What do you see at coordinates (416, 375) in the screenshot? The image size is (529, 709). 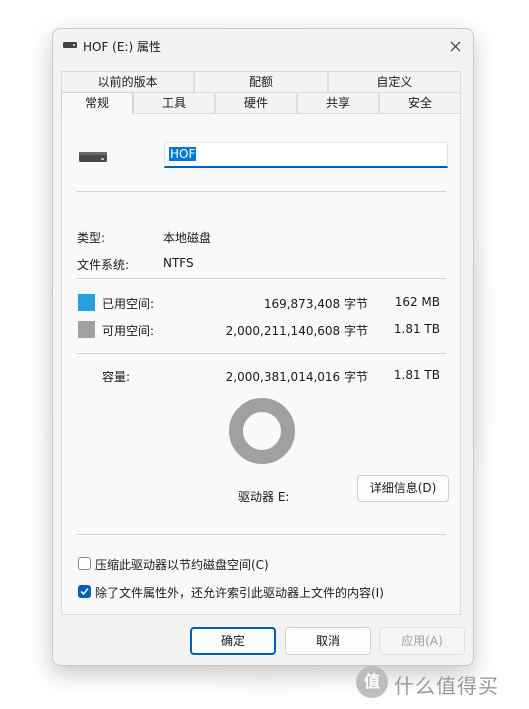 I see `capacity-size: 1.81 TB` at bounding box center [416, 375].